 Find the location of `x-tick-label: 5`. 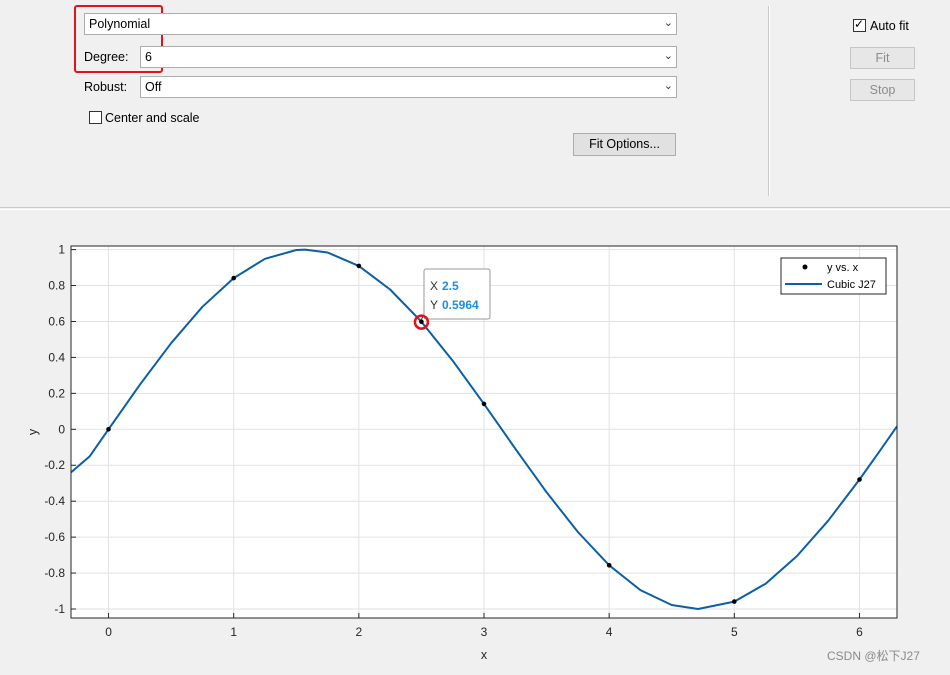

x-tick-label: 5 is located at coordinates (734, 632).